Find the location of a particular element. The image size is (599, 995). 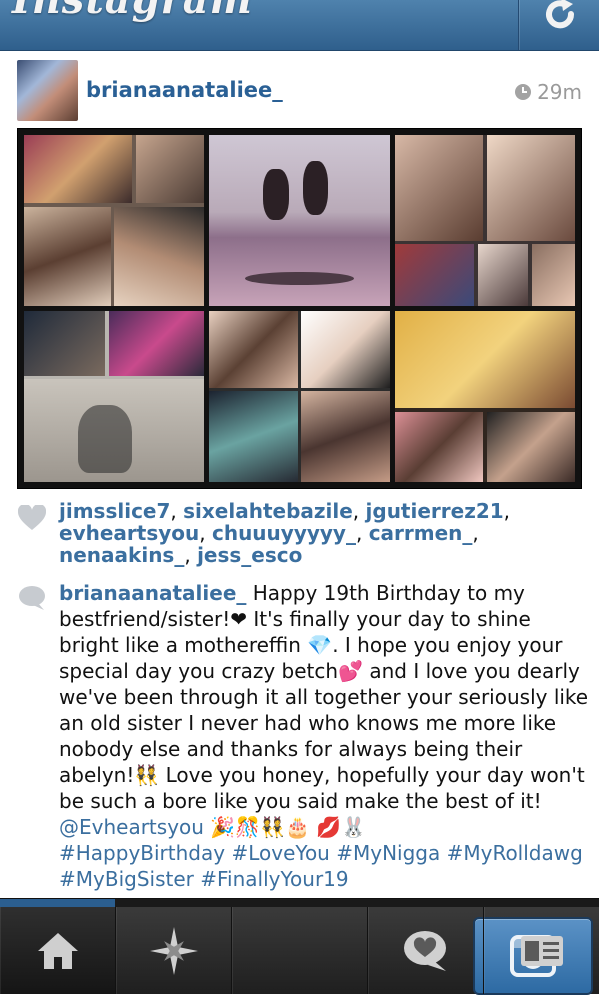

nav-news is located at coordinates (426, 950).